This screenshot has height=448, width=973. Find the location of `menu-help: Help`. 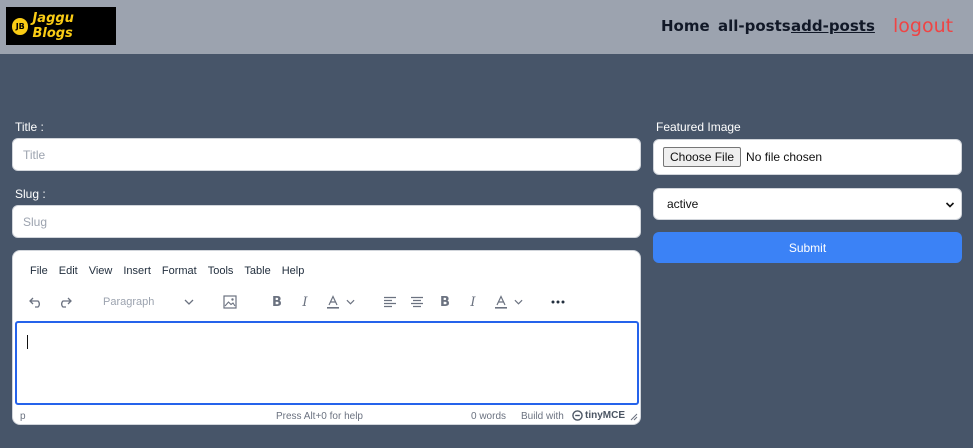

menu-help: Help is located at coordinates (293, 271).